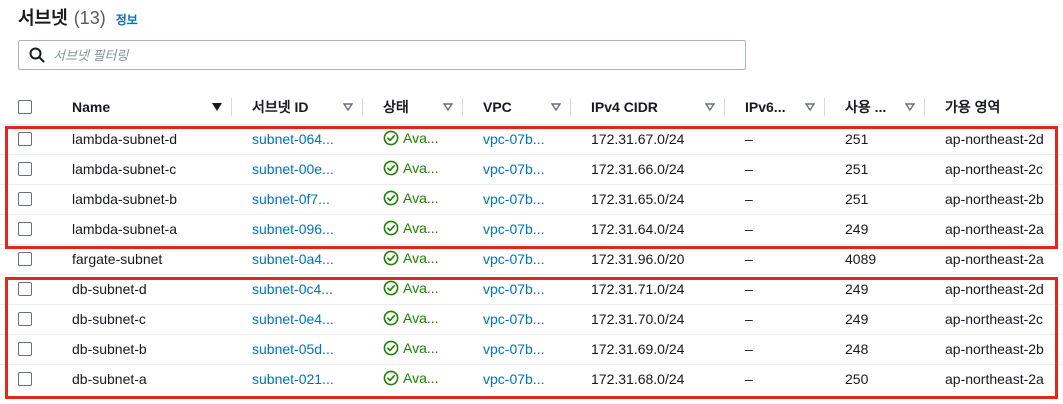 The image size is (1063, 404). Describe the element at coordinates (413, 107) in the screenshot. I see `column-header-status: 상태` at that location.